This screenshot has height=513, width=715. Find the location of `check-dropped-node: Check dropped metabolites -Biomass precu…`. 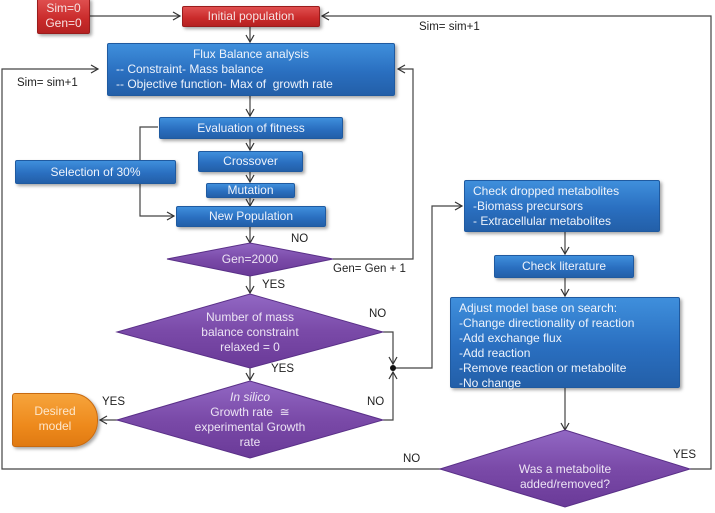

check-dropped-node: Check dropped metabolites -Biomass precu… is located at coordinates (562, 206).